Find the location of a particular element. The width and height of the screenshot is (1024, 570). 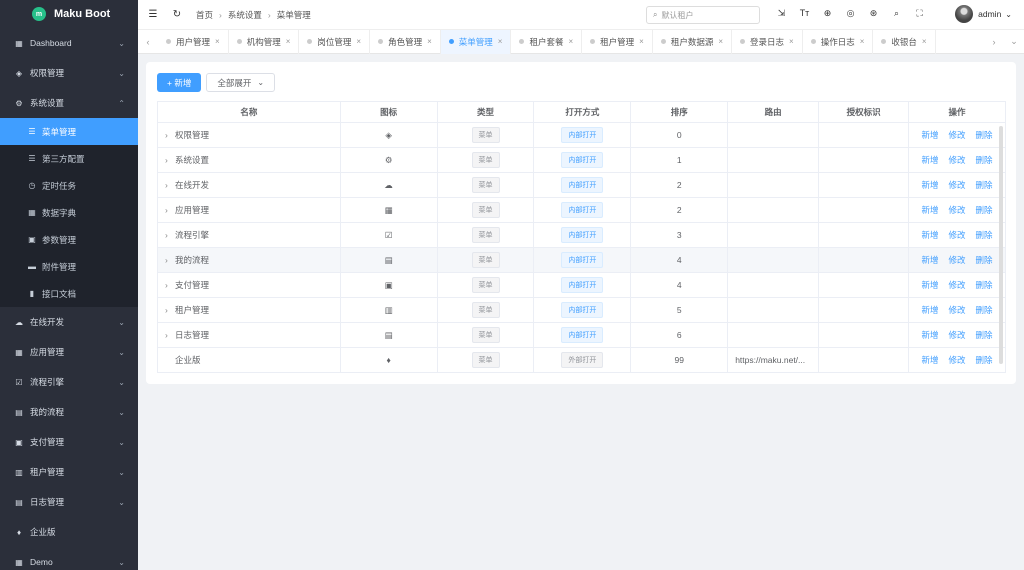

sidebar-item: ▤ 我的流程 ⌄ is located at coordinates (69, 412).